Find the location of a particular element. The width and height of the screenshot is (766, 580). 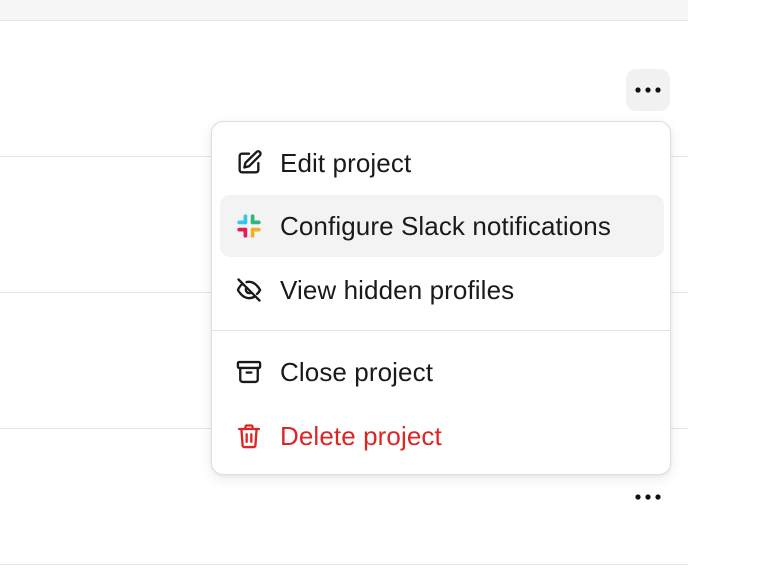

pencil-square-icon is located at coordinates (249, 163).